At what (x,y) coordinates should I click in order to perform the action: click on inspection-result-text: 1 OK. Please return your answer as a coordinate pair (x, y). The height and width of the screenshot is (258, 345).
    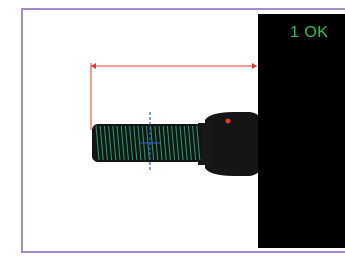
    Looking at the image, I should click on (309, 32).